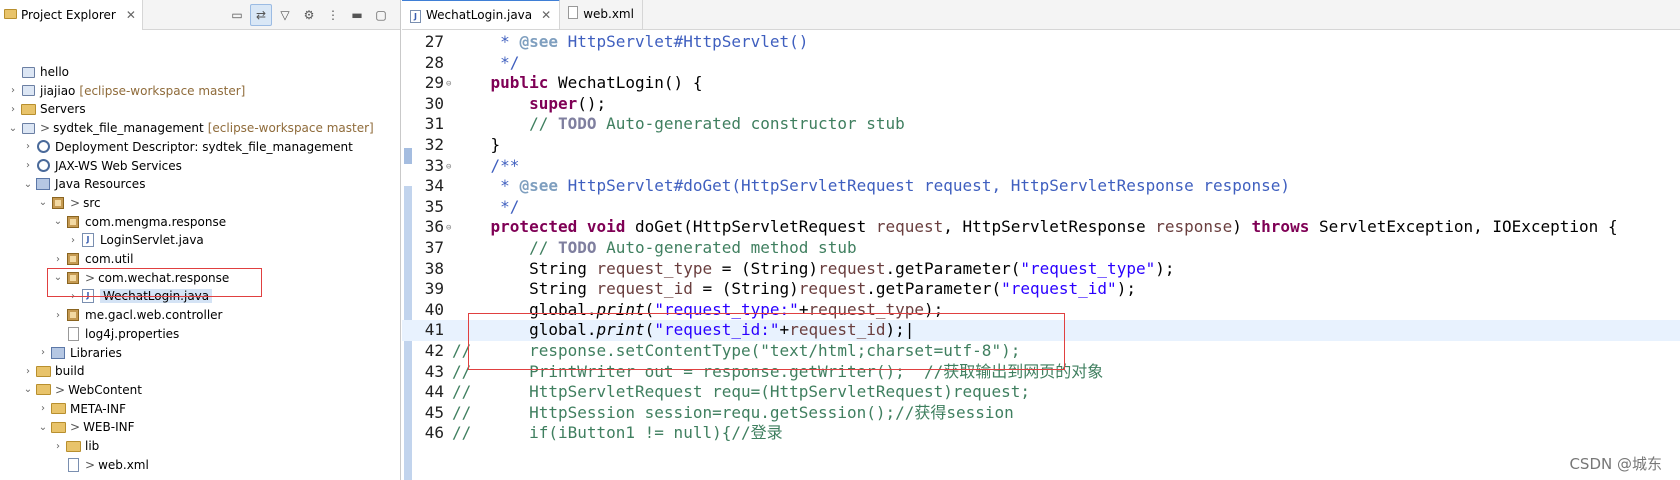  I want to click on line-number: 39, so click(434, 289).